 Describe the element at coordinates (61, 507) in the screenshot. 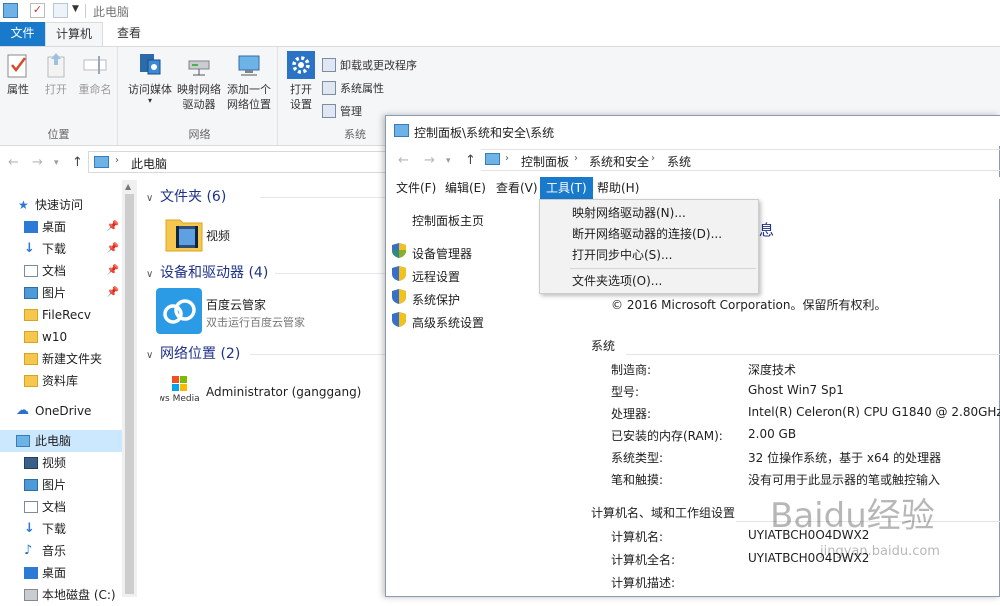

I see `nav-item-documents-pc: 文档` at that location.